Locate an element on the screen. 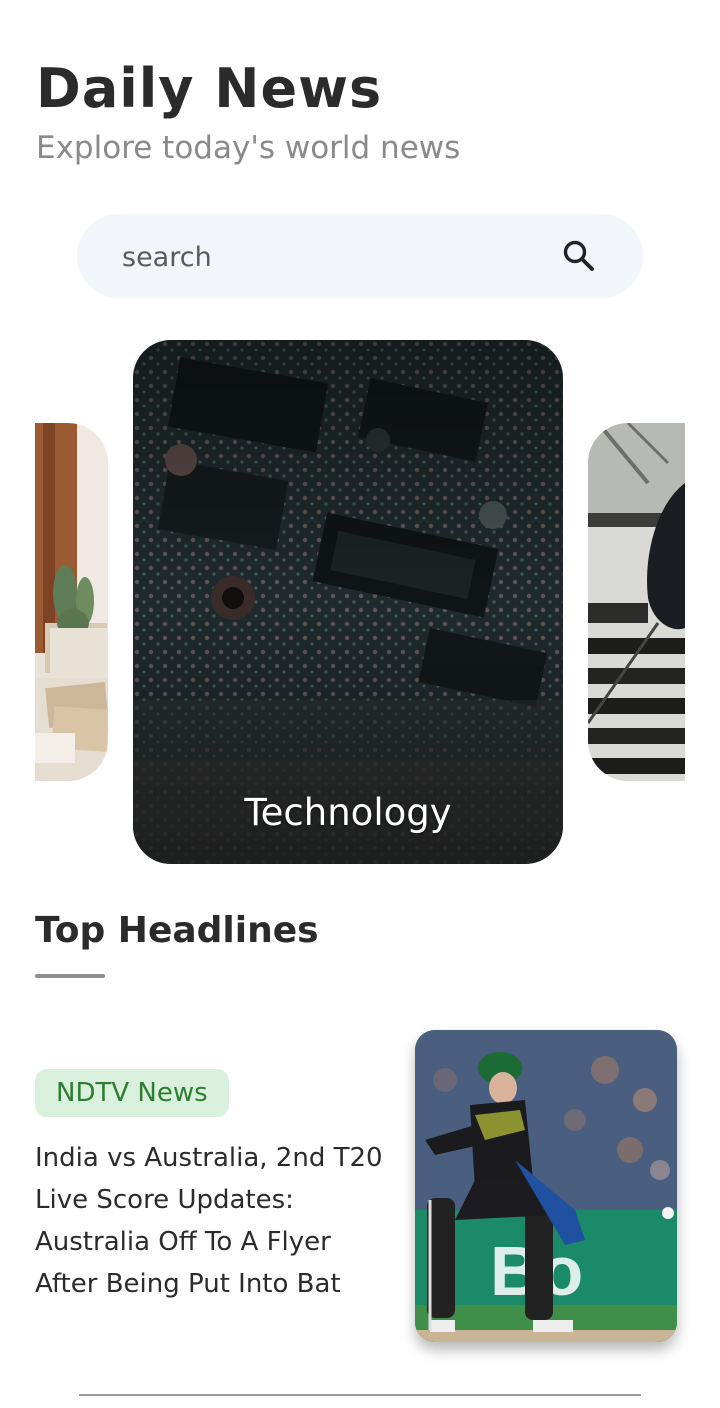 This screenshot has width=720, height=1408. search-bar is located at coordinates (360, 257).